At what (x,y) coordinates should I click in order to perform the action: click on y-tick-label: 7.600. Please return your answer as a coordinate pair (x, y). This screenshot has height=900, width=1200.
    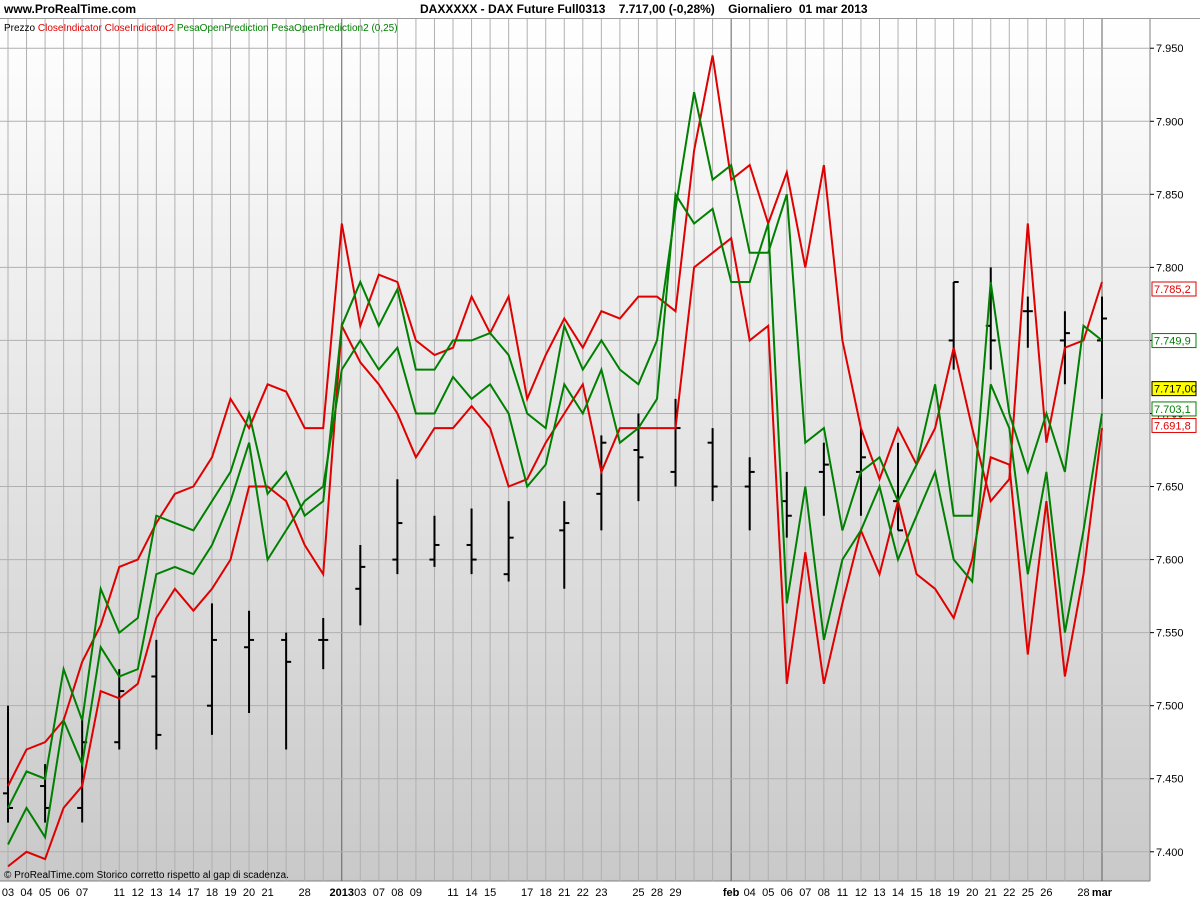
    Looking at the image, I should click on (1170, 561).